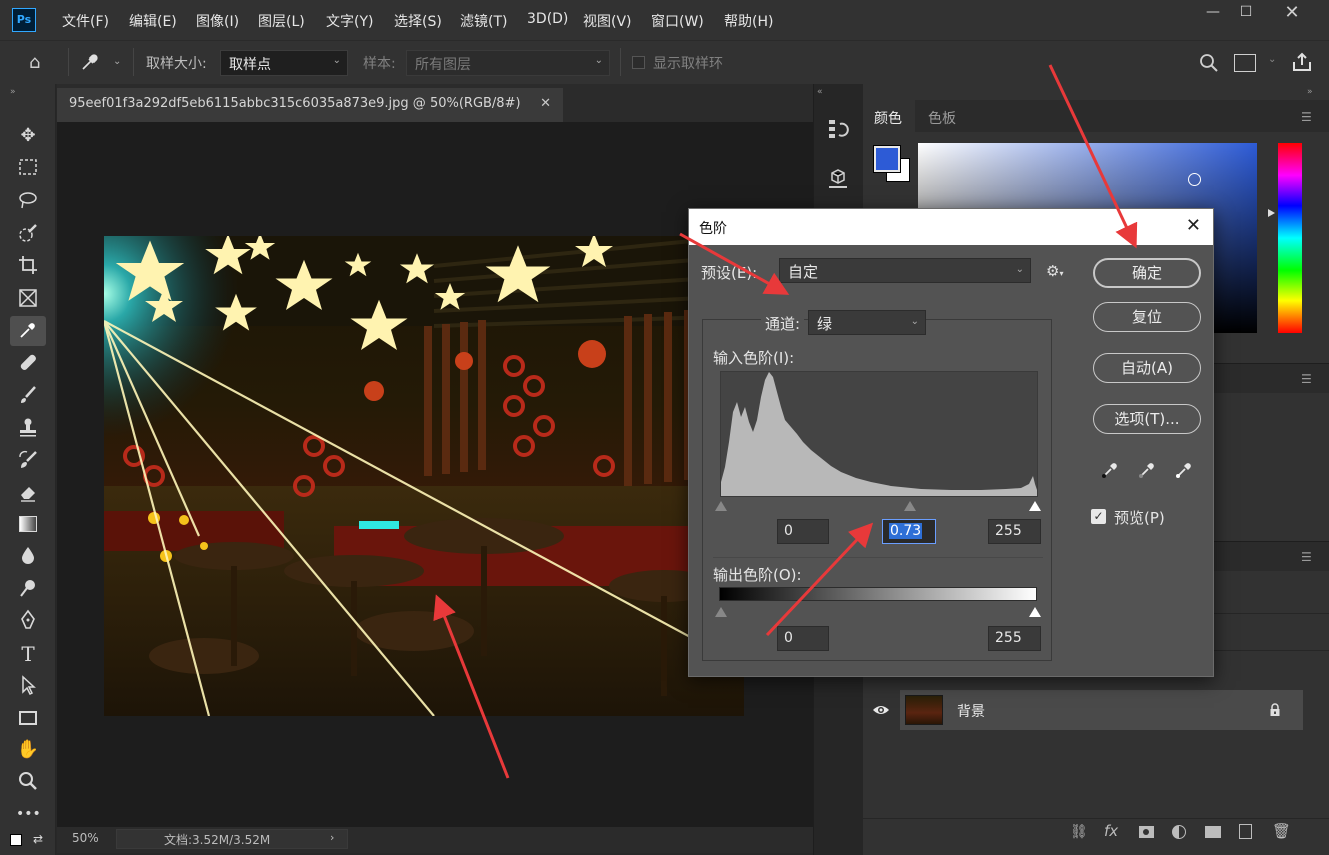 Image resolution: width=1329 pixels, height=855 pixels. Describe the element at coordinates (483, 21) in the screenshot. I see `menu-filter: 滤镜(T)` at that location.